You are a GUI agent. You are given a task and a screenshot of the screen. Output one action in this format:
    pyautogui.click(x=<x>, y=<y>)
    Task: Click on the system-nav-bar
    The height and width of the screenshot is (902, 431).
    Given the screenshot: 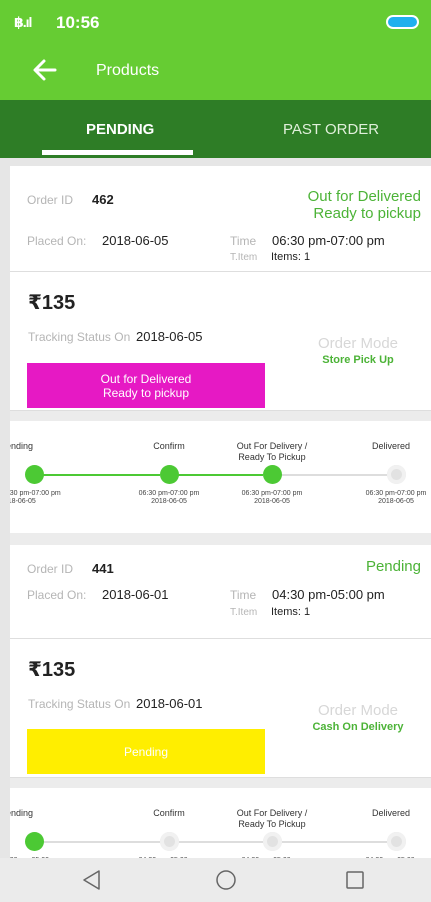 What is the action you would take?
    pyautogui.click(x=215, y=880)
    